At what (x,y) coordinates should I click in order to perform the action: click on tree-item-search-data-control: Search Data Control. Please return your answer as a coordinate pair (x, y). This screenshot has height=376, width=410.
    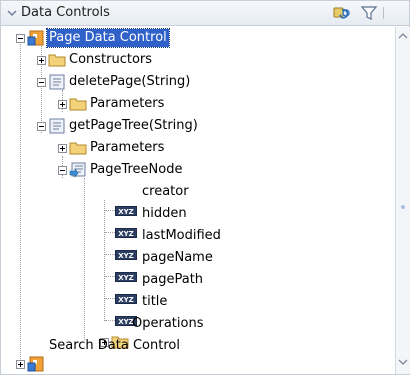
    Looking at the image, I should click on (114, 346).